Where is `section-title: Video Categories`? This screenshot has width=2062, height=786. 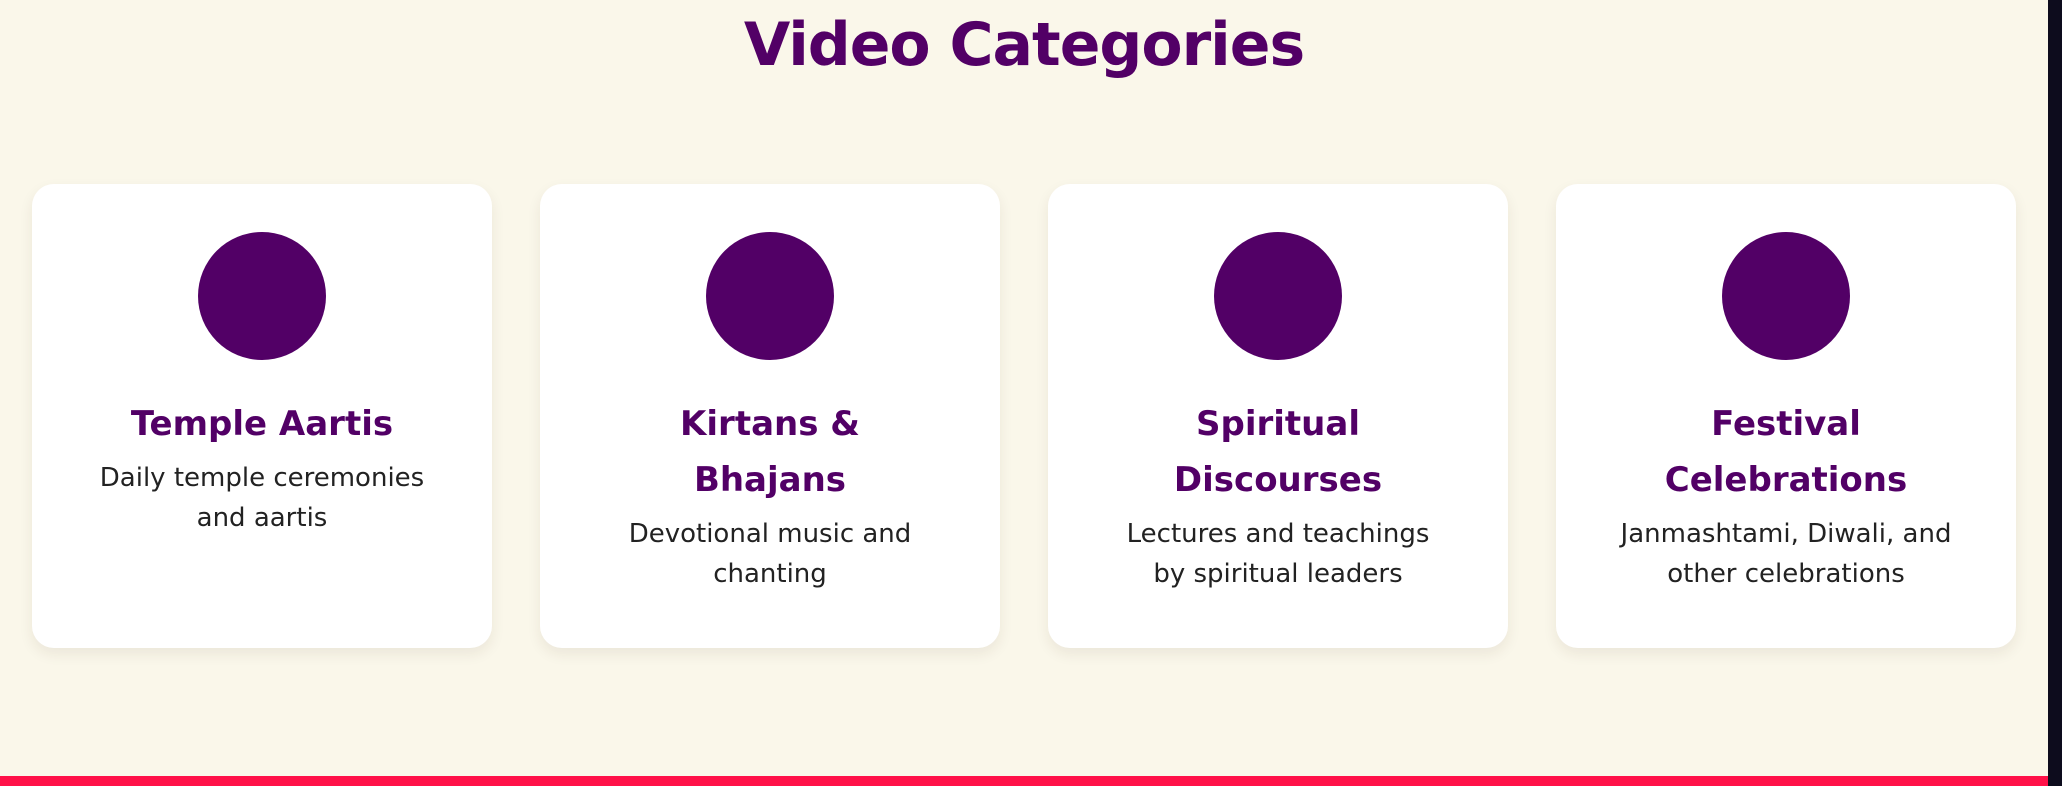
section-title: Video Categories is located at coordinates (1024, 45).